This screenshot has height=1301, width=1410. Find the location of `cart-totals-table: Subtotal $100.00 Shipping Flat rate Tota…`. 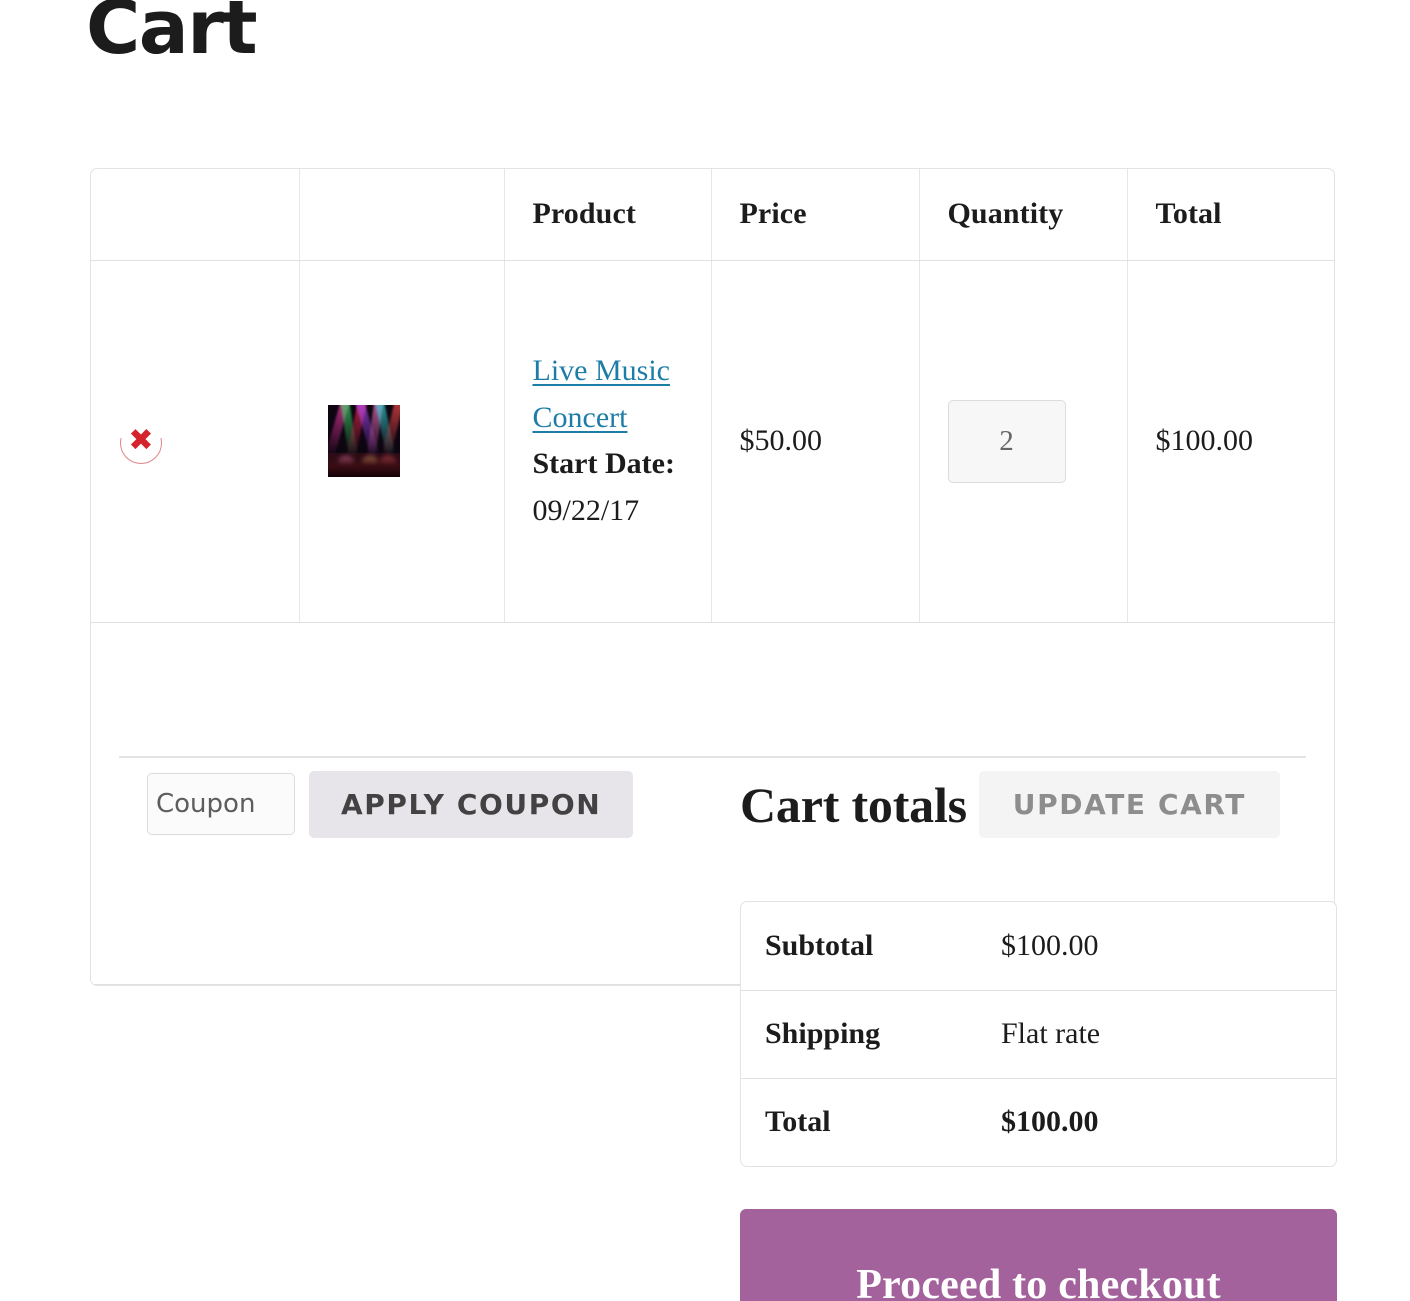

cart-totals-table: Subtotal $100.00 Shipping Flat rate Tota… is located at coordinates (1038, 1034).